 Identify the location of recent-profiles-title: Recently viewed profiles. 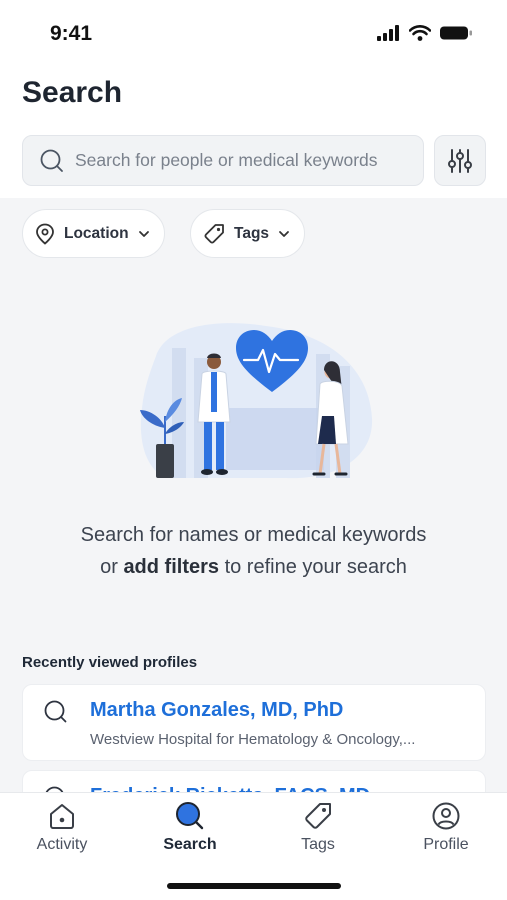
(110, 662).